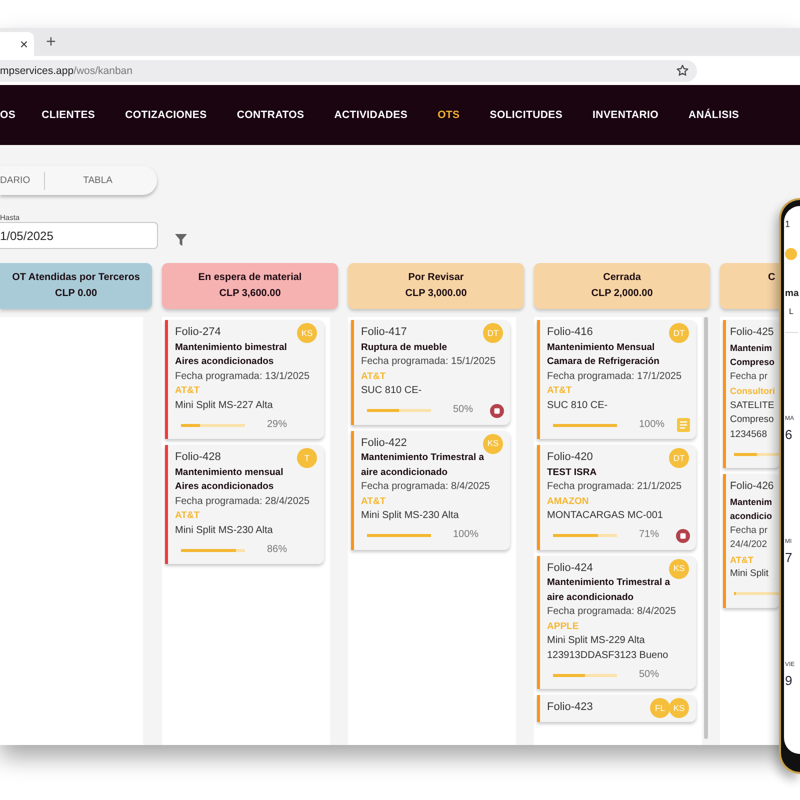 Image resolution: width=800 pixels, height=800 pixels. What do you see at coordinates (85, 181) in the screenshot?
I see `view-tab: TABLA` at bounding box center [85, 181].